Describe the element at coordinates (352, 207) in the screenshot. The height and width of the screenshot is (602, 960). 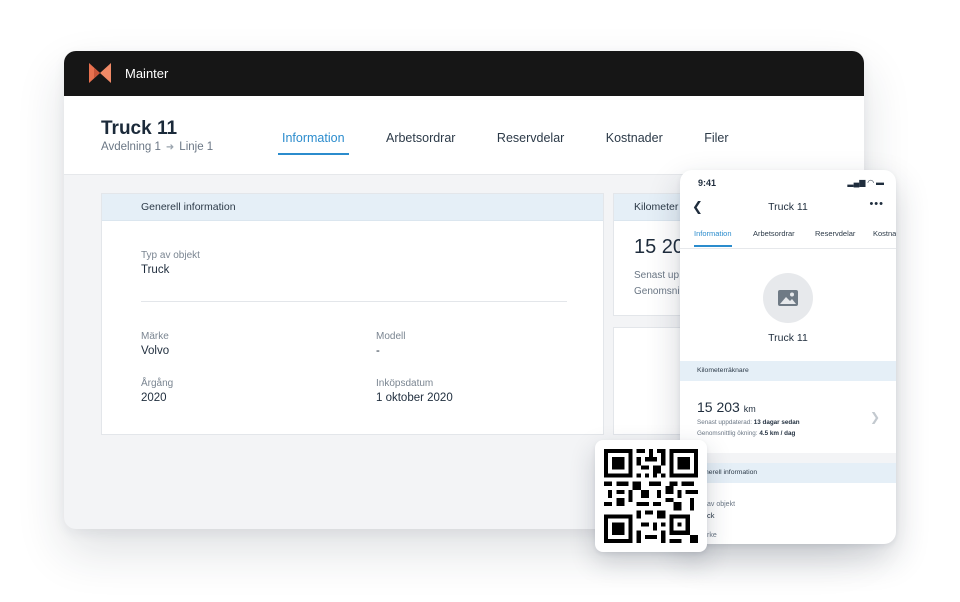
I see `general-info-heading: Generell information` at that location.